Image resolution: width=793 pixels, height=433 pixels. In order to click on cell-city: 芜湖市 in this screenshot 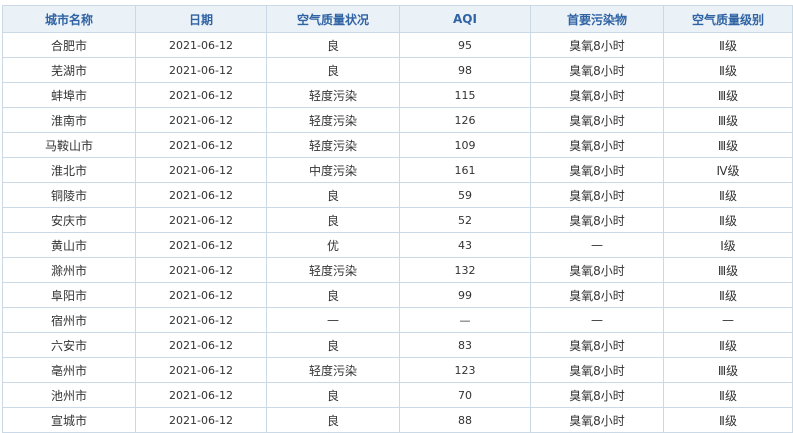, I will do `click(69, 70)`.